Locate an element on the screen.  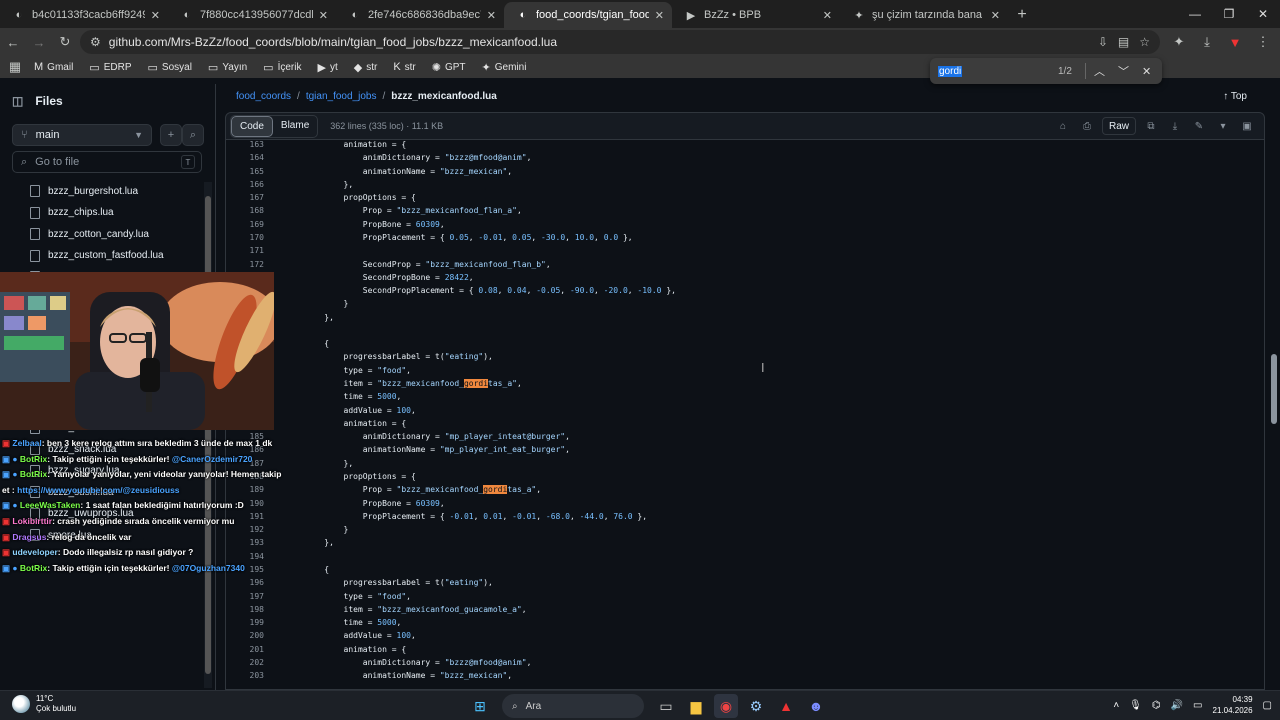
close-window-icon: ✕ is located at coordinates (1263, 14).